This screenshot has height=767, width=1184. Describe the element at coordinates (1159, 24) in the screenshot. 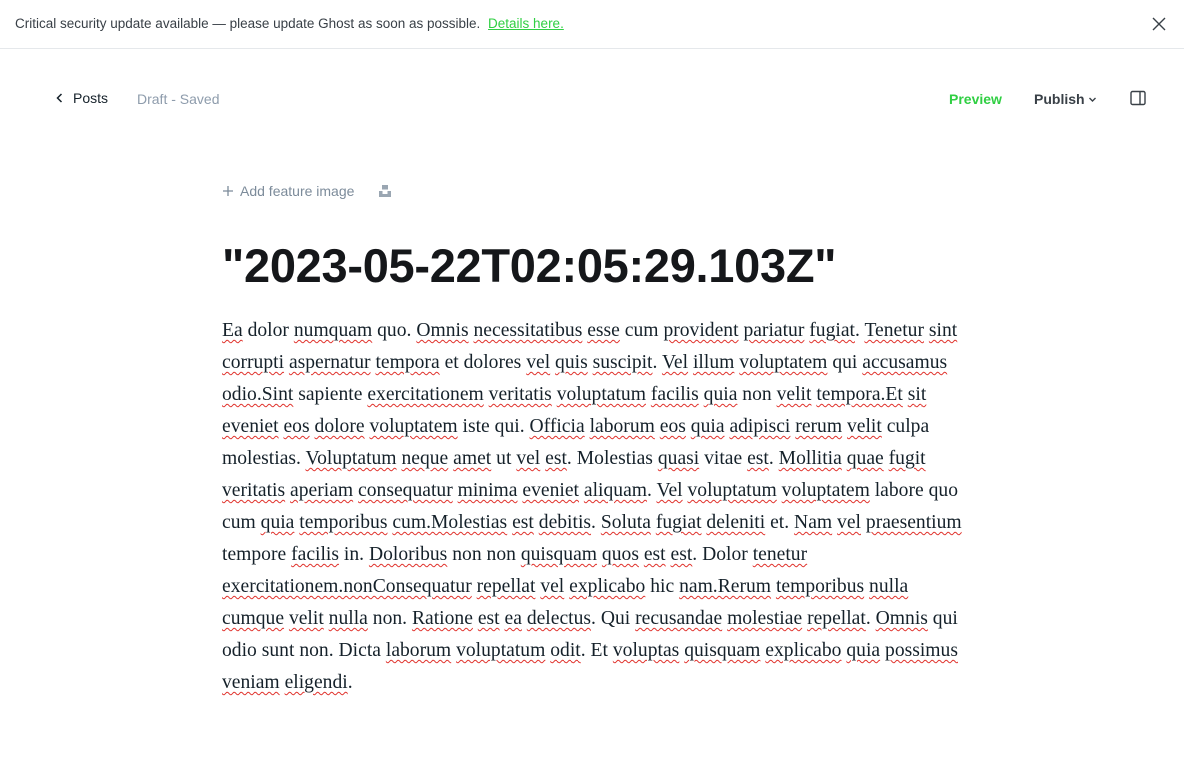

I see `close-icon` at that location.